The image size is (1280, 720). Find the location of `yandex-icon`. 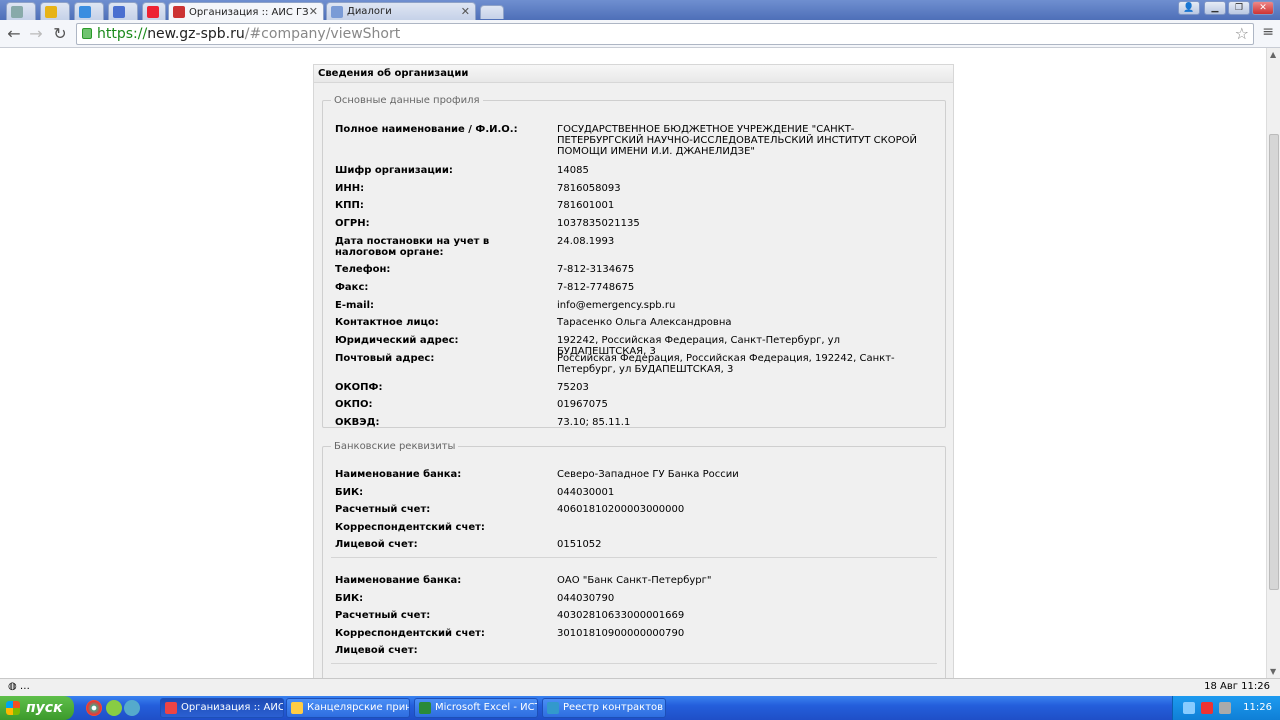

yandex-icon is located at coordinates (153, 11).